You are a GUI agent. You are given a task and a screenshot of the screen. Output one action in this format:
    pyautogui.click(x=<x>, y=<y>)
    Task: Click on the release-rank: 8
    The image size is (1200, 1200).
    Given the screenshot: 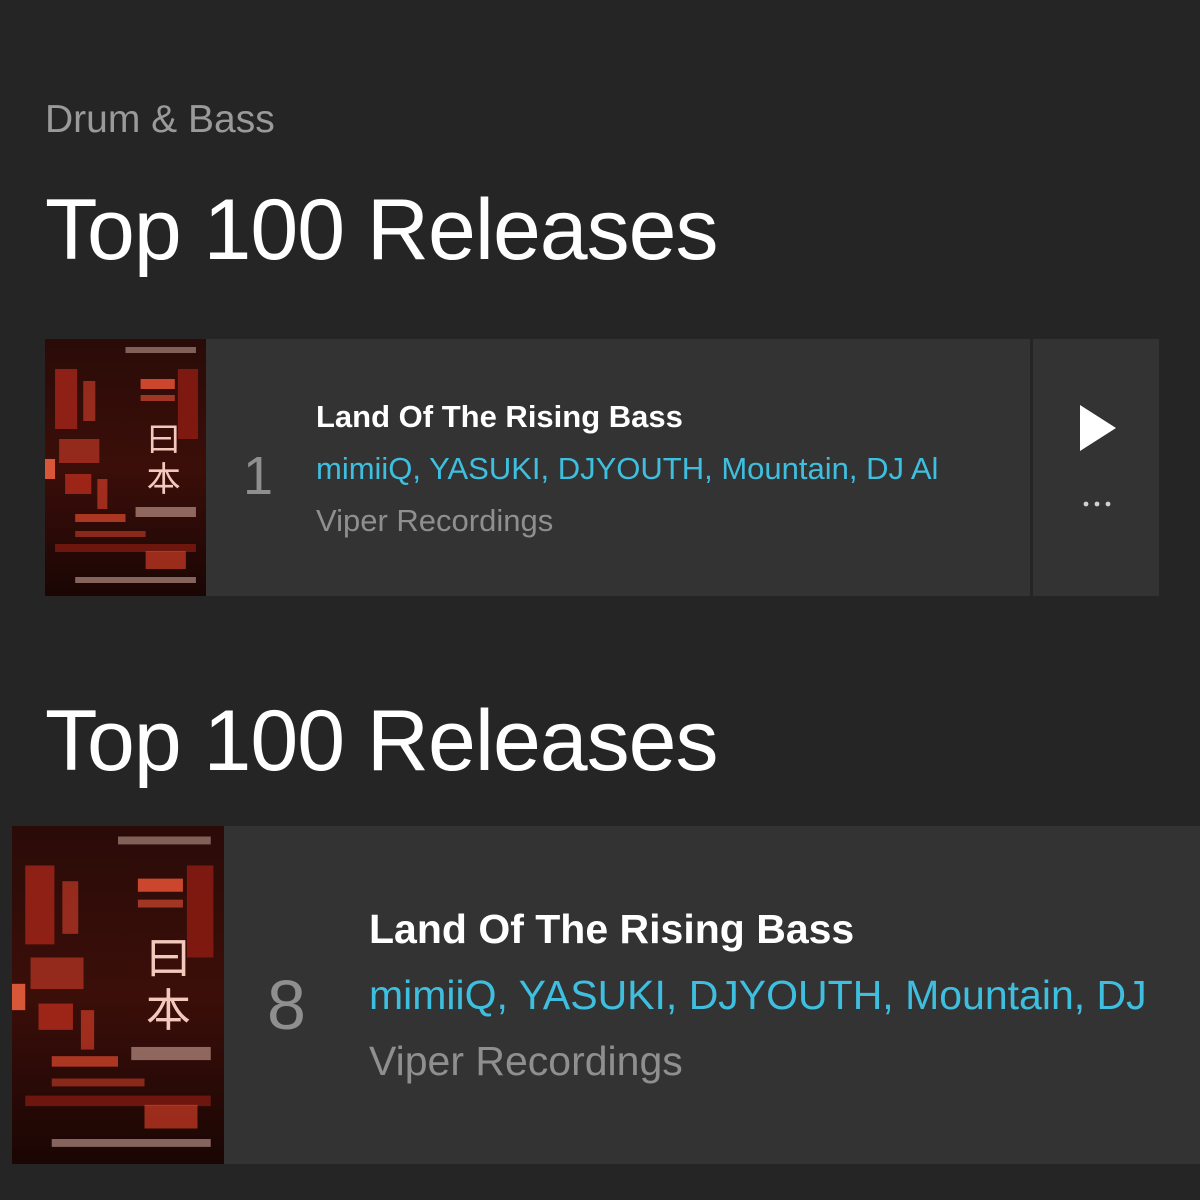 What is the action you would take?
    pyautogui.click(x=286, y=1005)
    